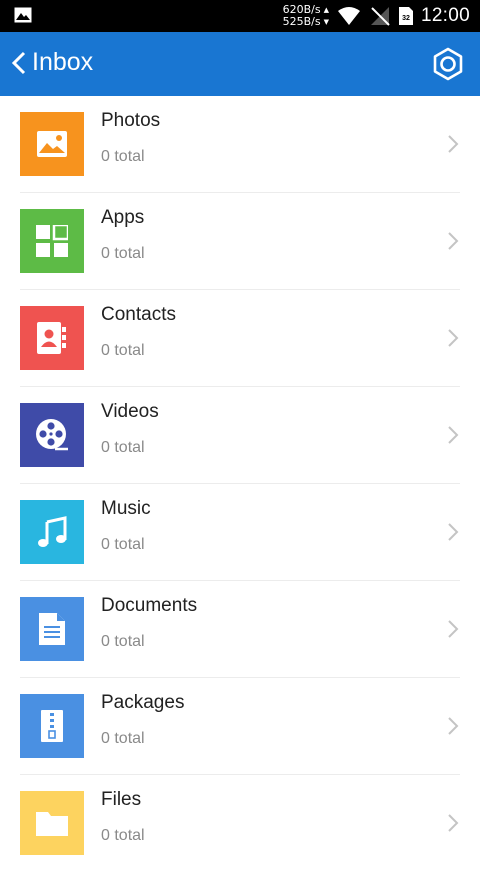  Describe the element at coordinates (240, 64) in the screenshot. I see `app-bar: Inbox` at that location.